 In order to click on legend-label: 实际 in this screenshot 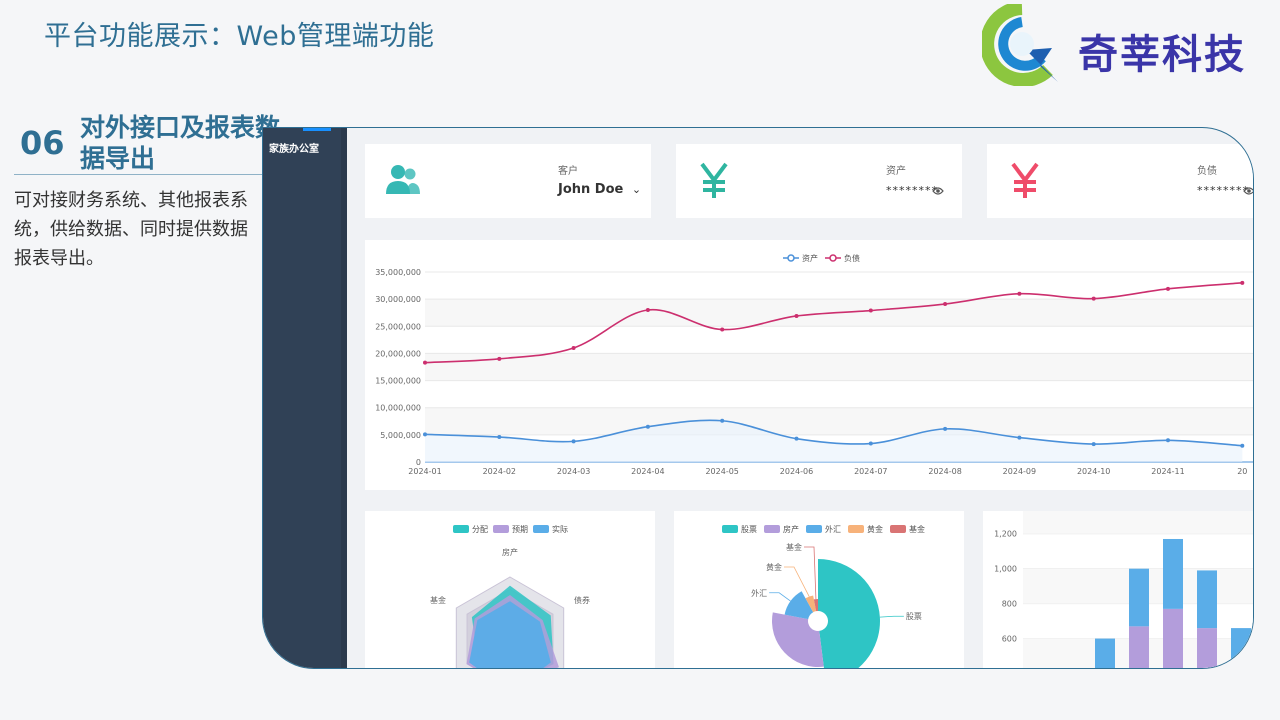, I will do `click(560, 529)`.